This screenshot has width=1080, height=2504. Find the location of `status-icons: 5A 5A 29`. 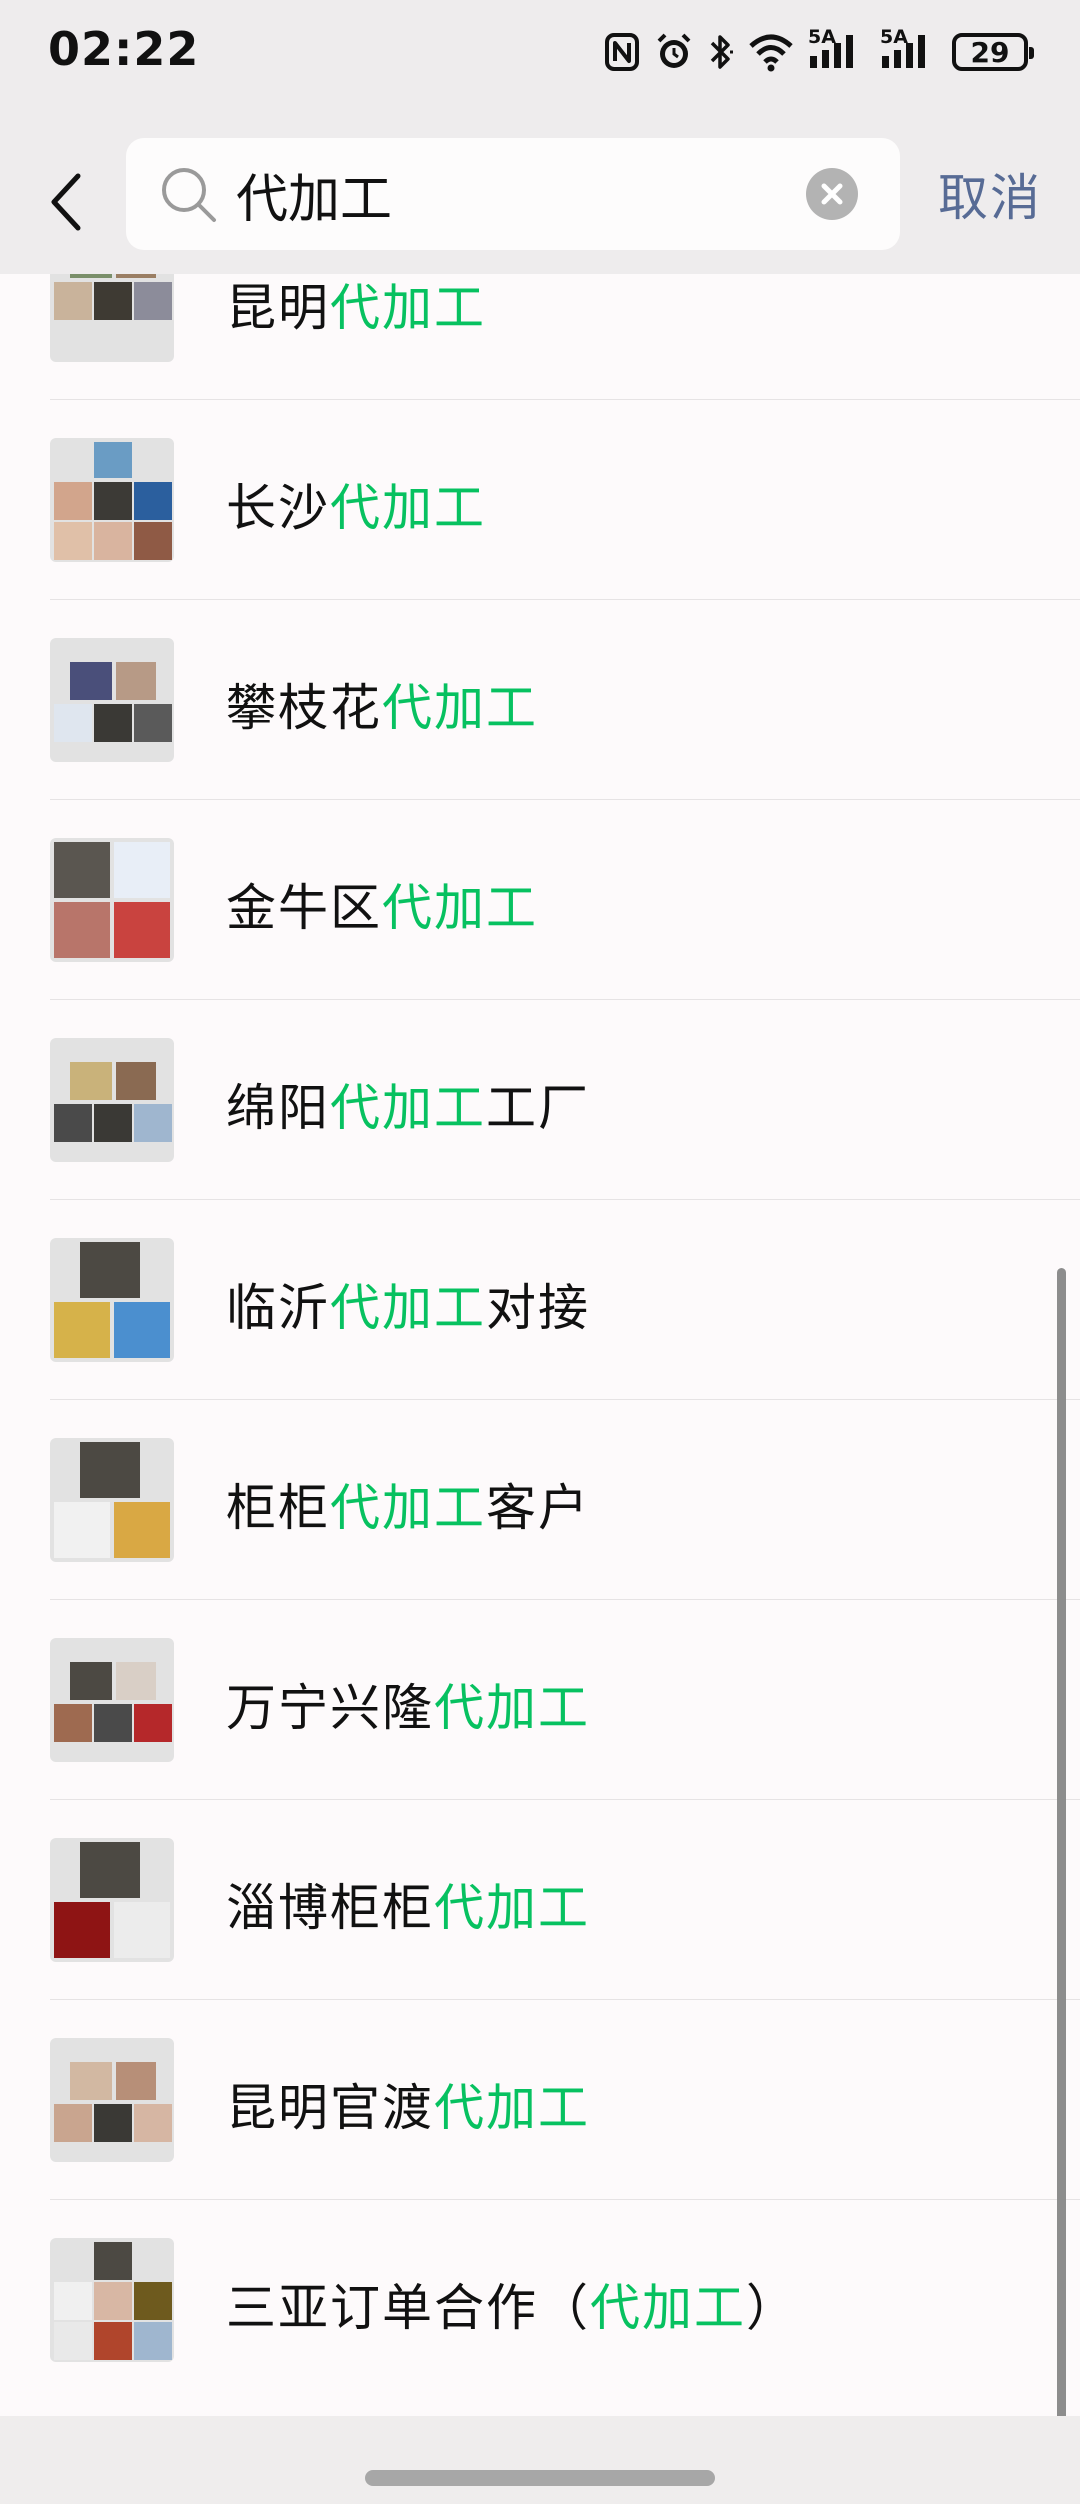

status-icons: 5A 5A 29 is located at coordinates (819, 50).